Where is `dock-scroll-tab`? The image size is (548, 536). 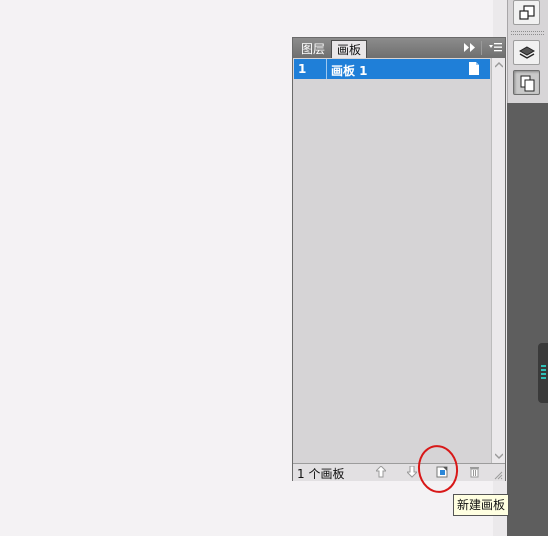
dock-scroll-tab is located at coordinates (543, 373).